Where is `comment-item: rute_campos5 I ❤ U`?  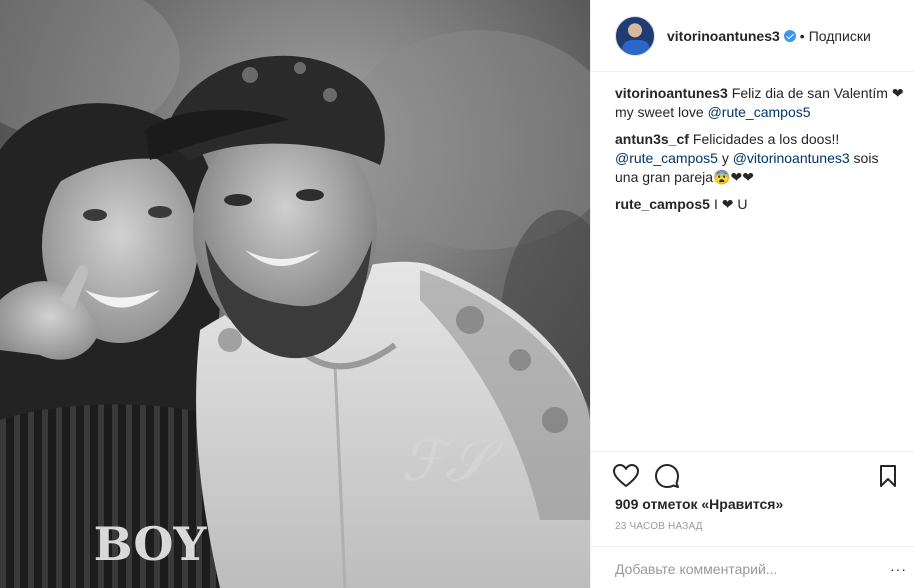 comment-item: rute_campos5 I ❤ U is located at coordinates (760, 204).